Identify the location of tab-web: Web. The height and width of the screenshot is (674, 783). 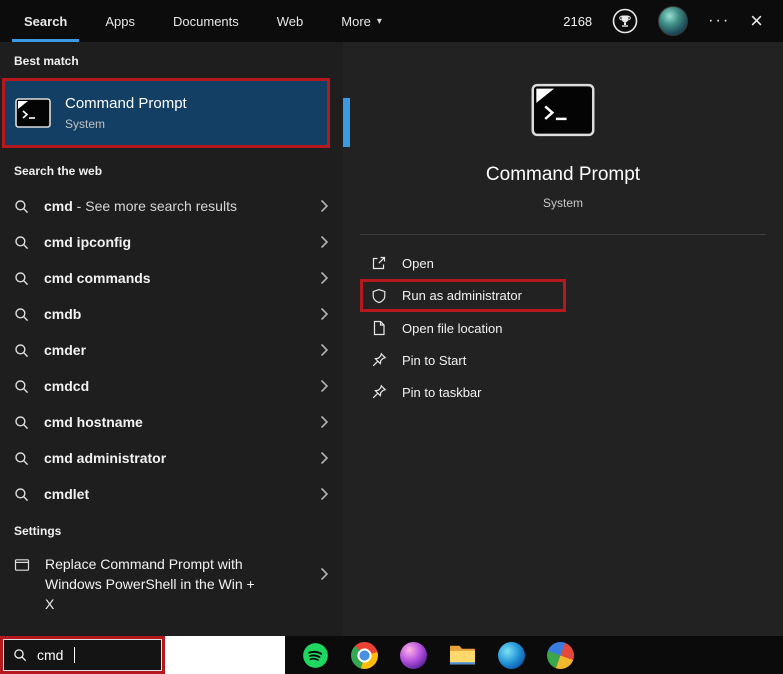
(290, 21).